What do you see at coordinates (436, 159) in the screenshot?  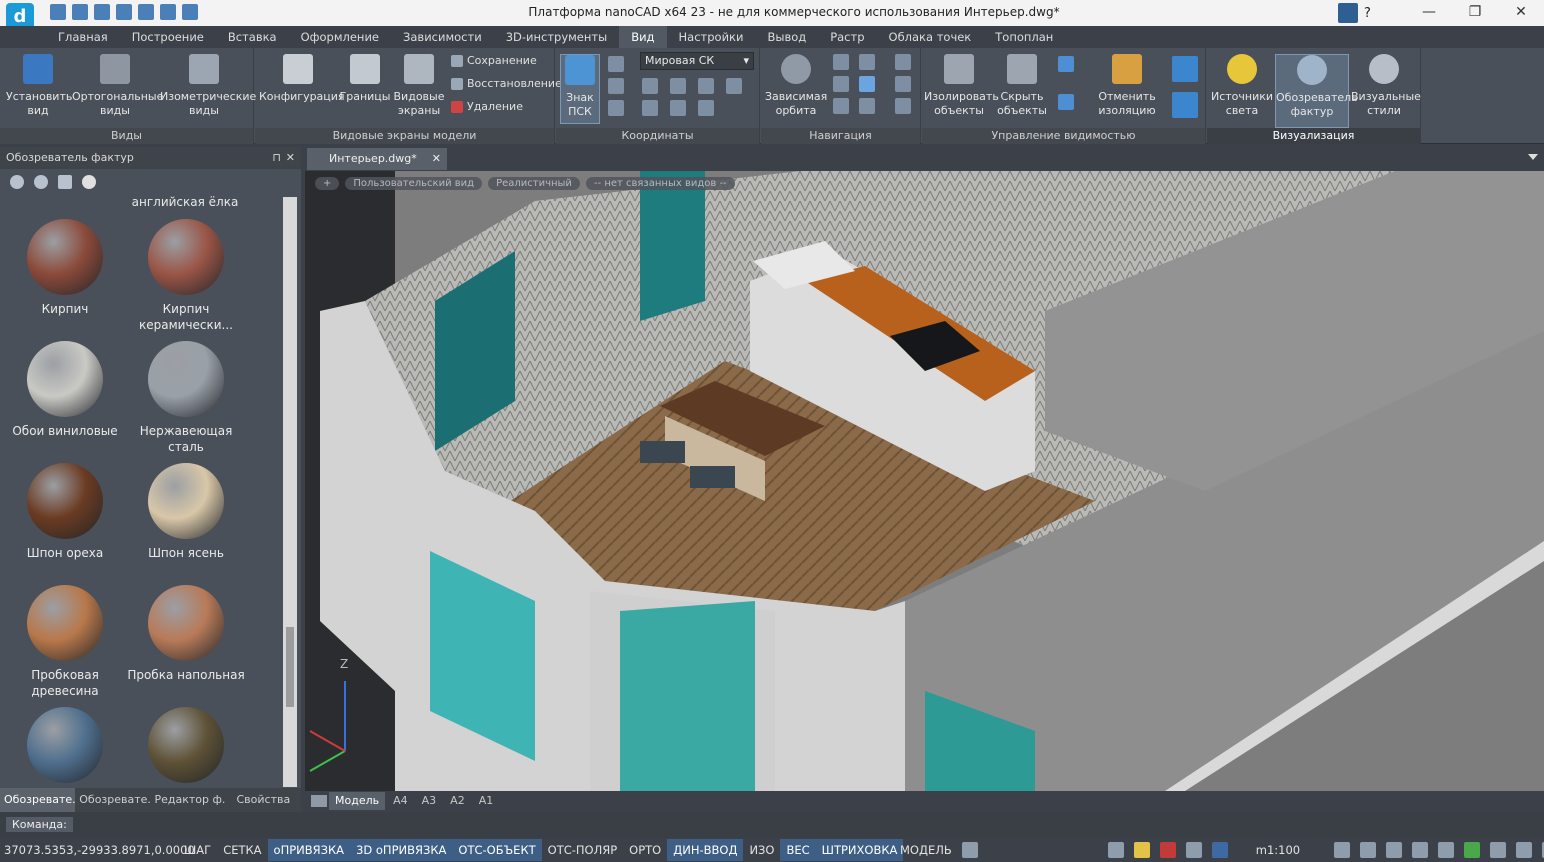 I see `close-icon: ✕` at bounding box center [436, 159].